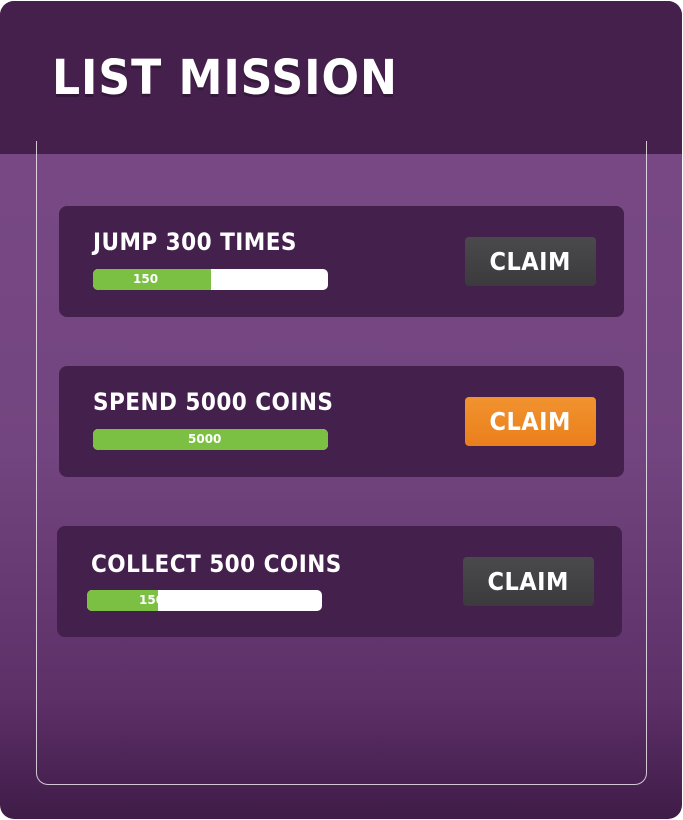 The width and height of the screenshot is (683, 820). What do you see at coordinates (339, 581) in the screenshot?
I see `mission-card: COLLECT 500 COINS 150 CLAIM` at bounding box center [339, 581].